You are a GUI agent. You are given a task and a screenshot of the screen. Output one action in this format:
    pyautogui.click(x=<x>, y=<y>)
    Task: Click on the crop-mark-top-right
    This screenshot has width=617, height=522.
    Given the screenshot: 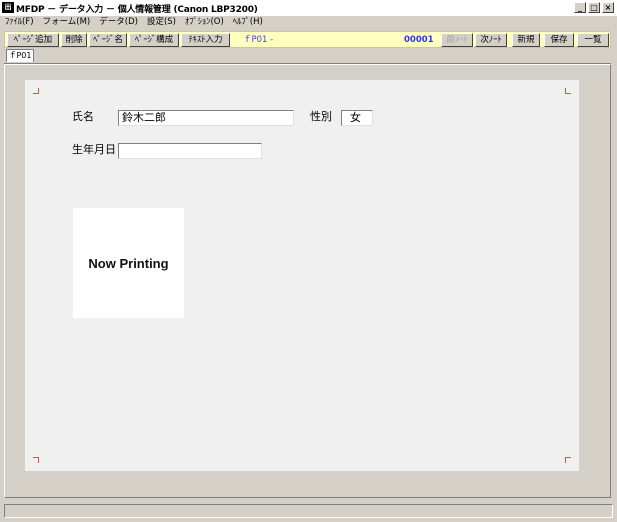 What is the action you would take?
    pyautogui.click(x=568, y=91)
    